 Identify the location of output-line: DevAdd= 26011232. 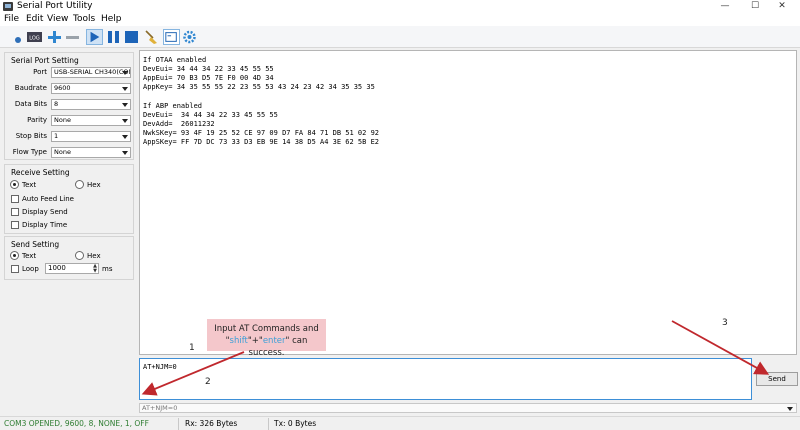
(179, 124).